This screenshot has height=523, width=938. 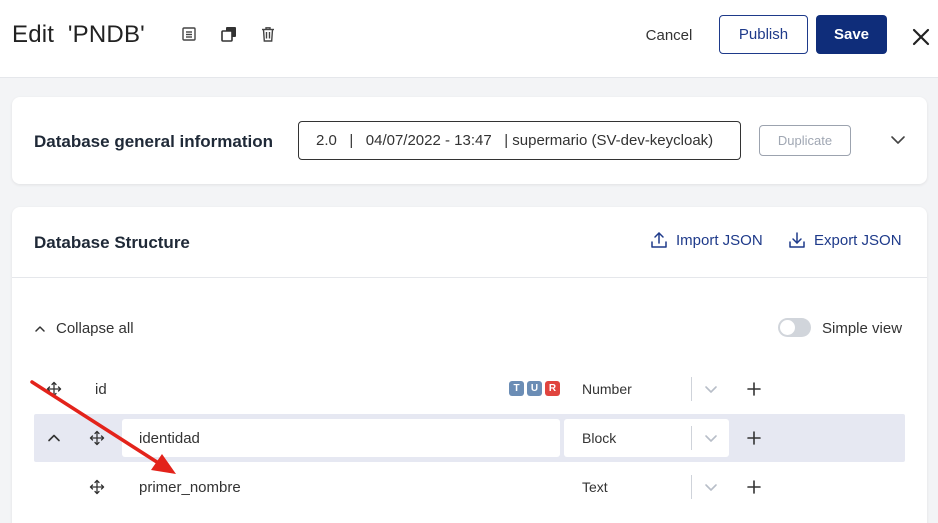 What do you see at coordinates (599, 438) in the screenshot?
I see `field-type: Block` at bounding box center [599, 438].